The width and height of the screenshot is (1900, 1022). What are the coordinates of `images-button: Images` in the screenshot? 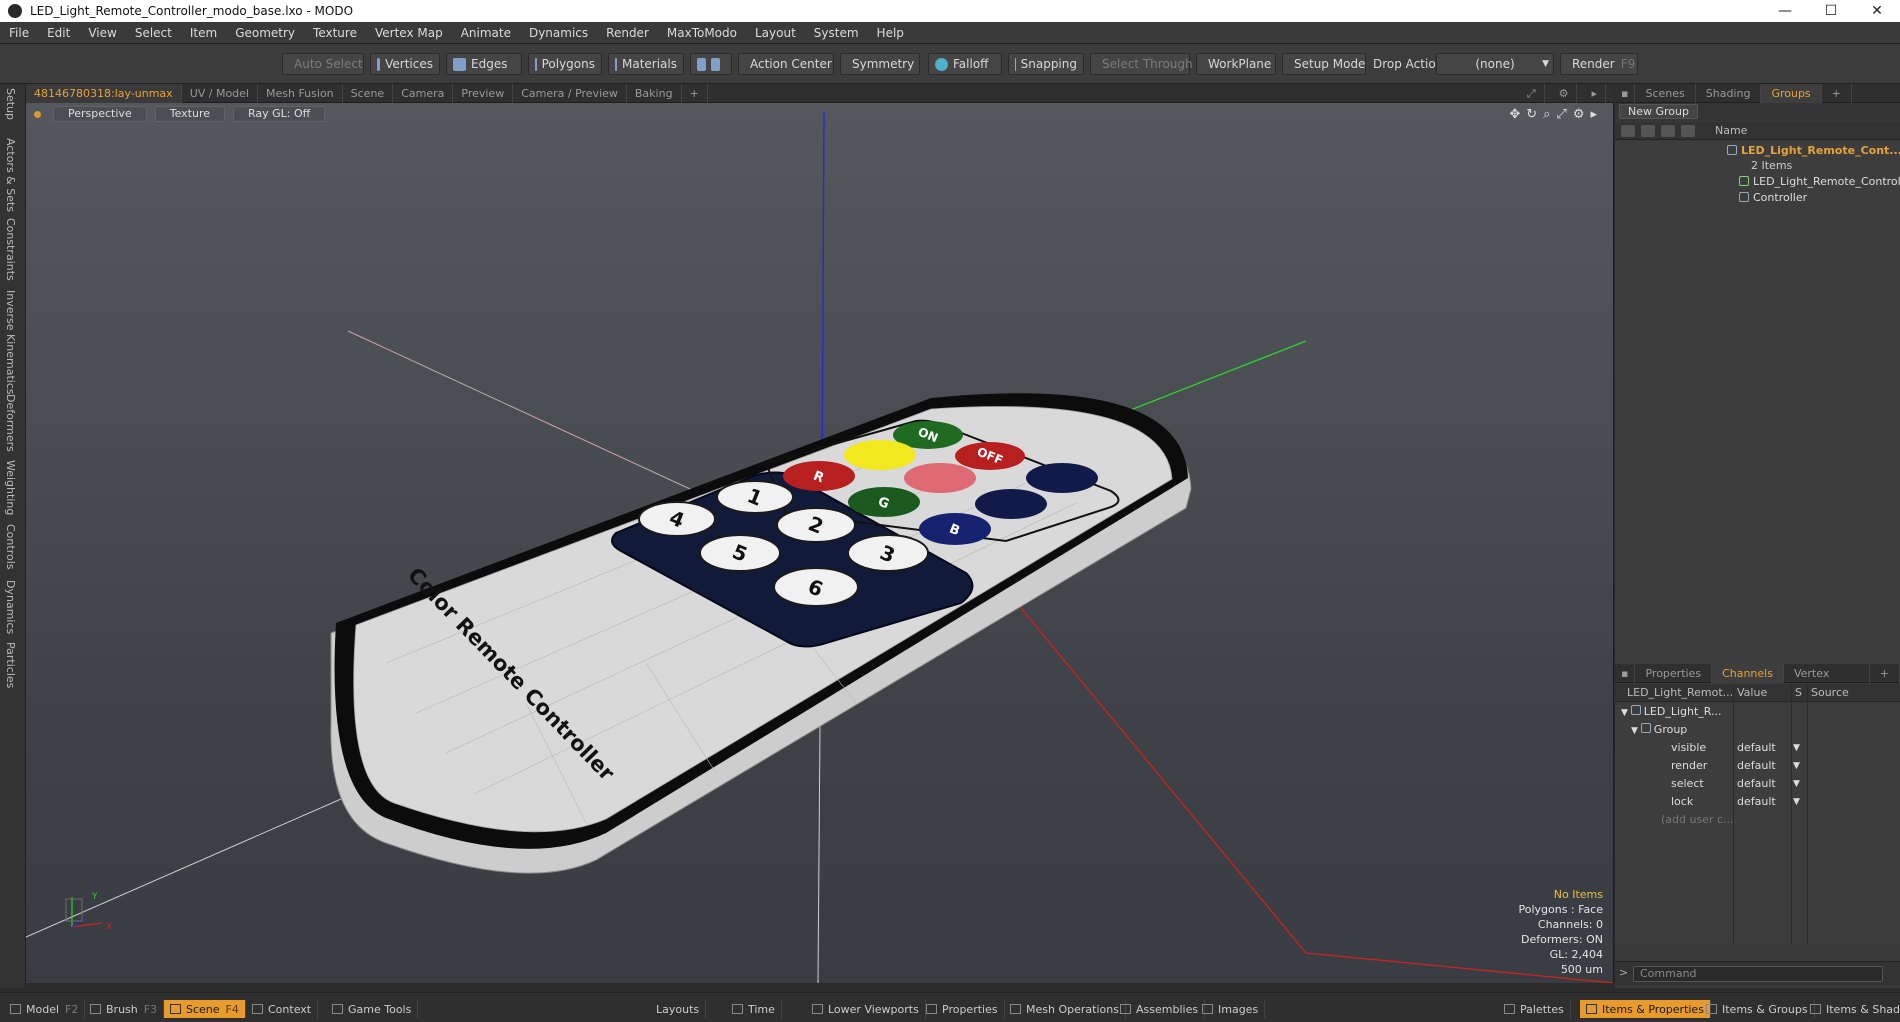 It's located at (1231, 1009).